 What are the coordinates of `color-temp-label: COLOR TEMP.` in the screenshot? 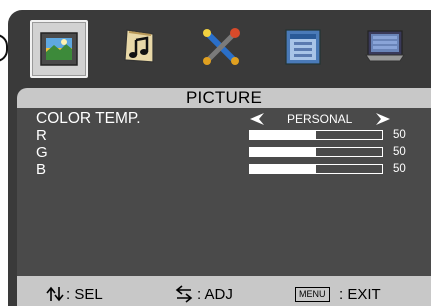 It's located at (88, 118).